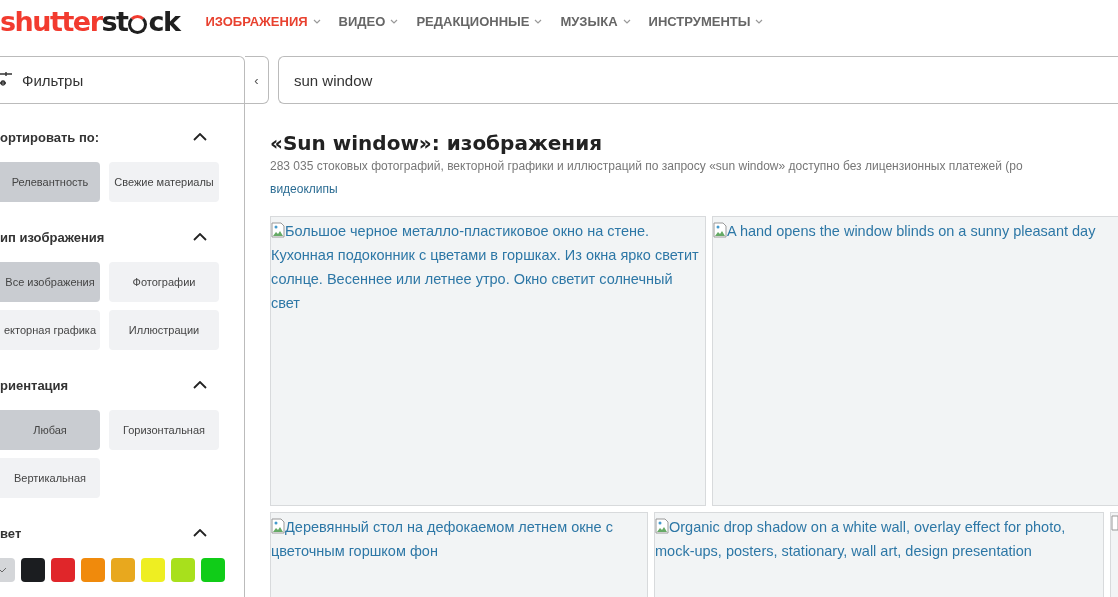 The width and height of the screenshot is (1118, 597). Describe the element at coordinates (90, 21) in the screenshot. I see `logo: shutterst ck` at that location.